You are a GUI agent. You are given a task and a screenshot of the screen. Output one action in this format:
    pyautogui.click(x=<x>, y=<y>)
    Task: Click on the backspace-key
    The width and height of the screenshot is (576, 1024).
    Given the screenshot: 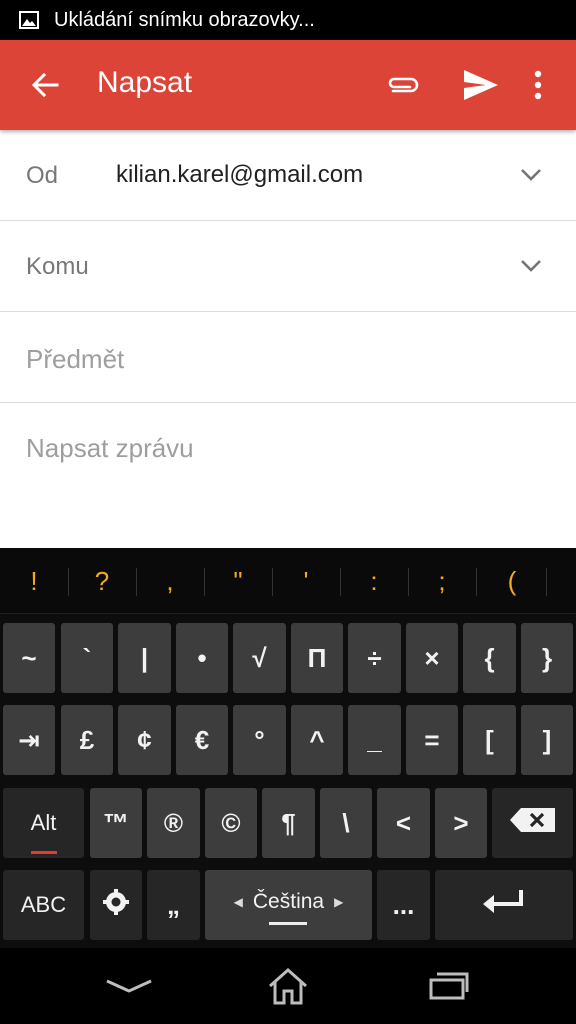 What is the action you would take?
    pyautogui.click(x=532, y=823)
    